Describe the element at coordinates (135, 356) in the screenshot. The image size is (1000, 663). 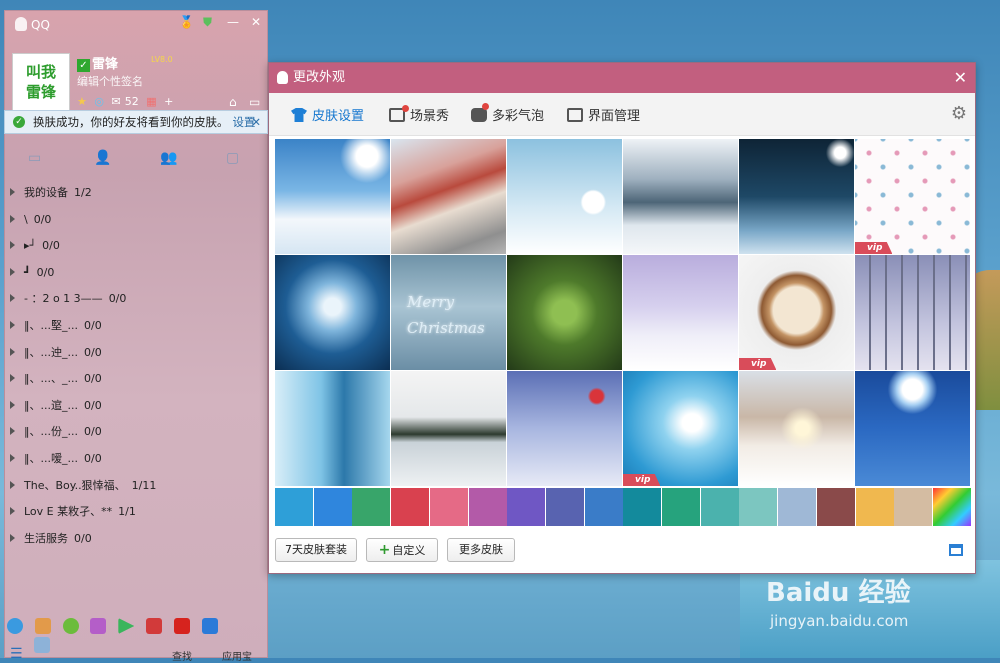
I see `group-row: ‖、...迚_... 0/0` at that location.